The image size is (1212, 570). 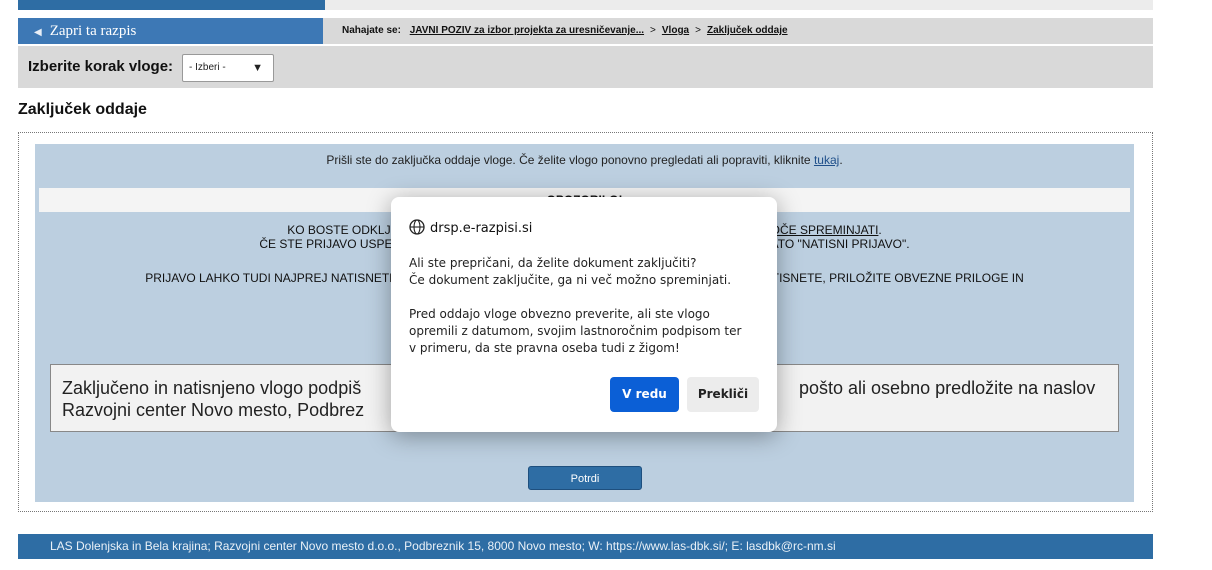 I want to click on close-call-label: Zapri ta razpis, so click(x=93, y=31).